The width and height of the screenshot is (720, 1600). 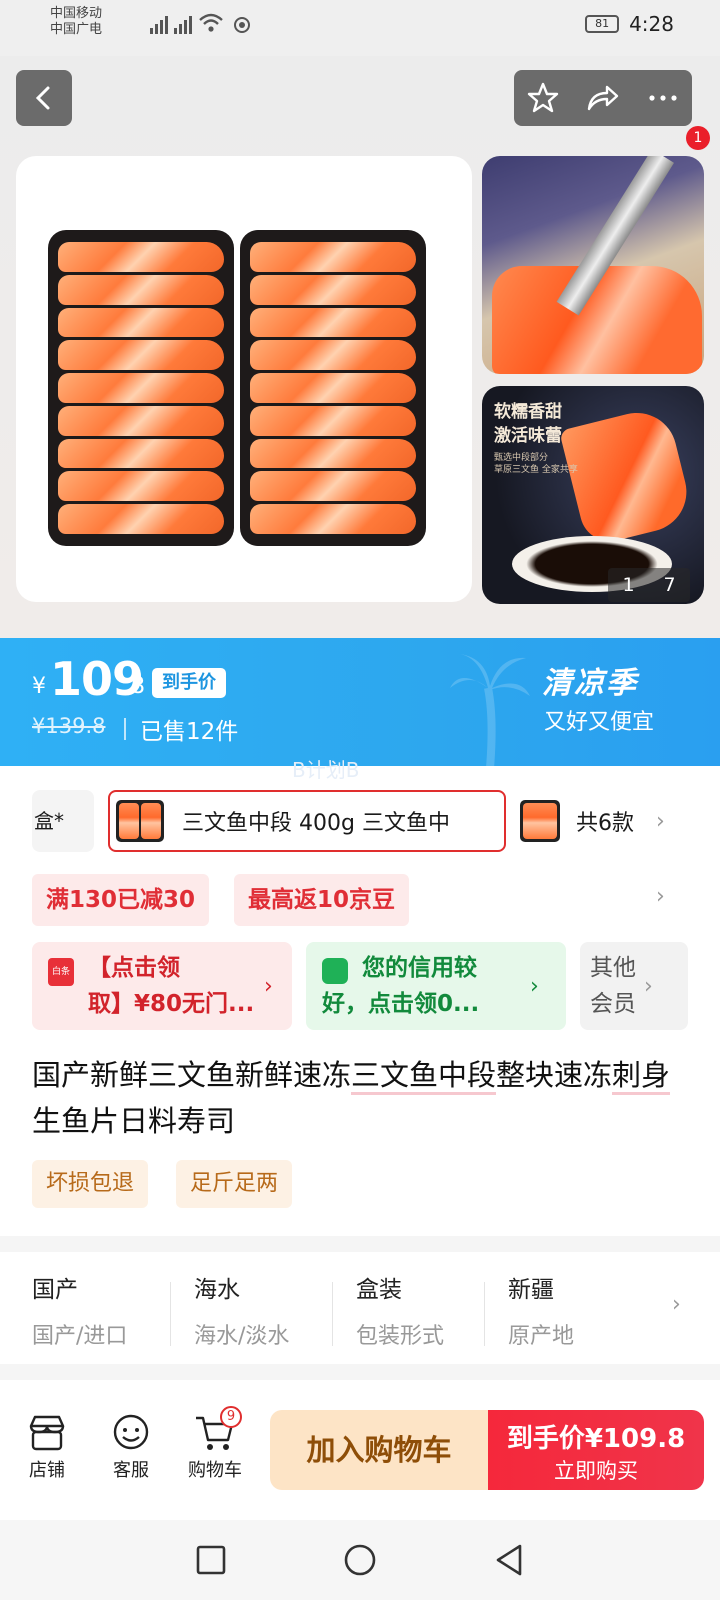 I want to click on carrier-info: 中国移动 中国广电, so click(x=76, y=22).